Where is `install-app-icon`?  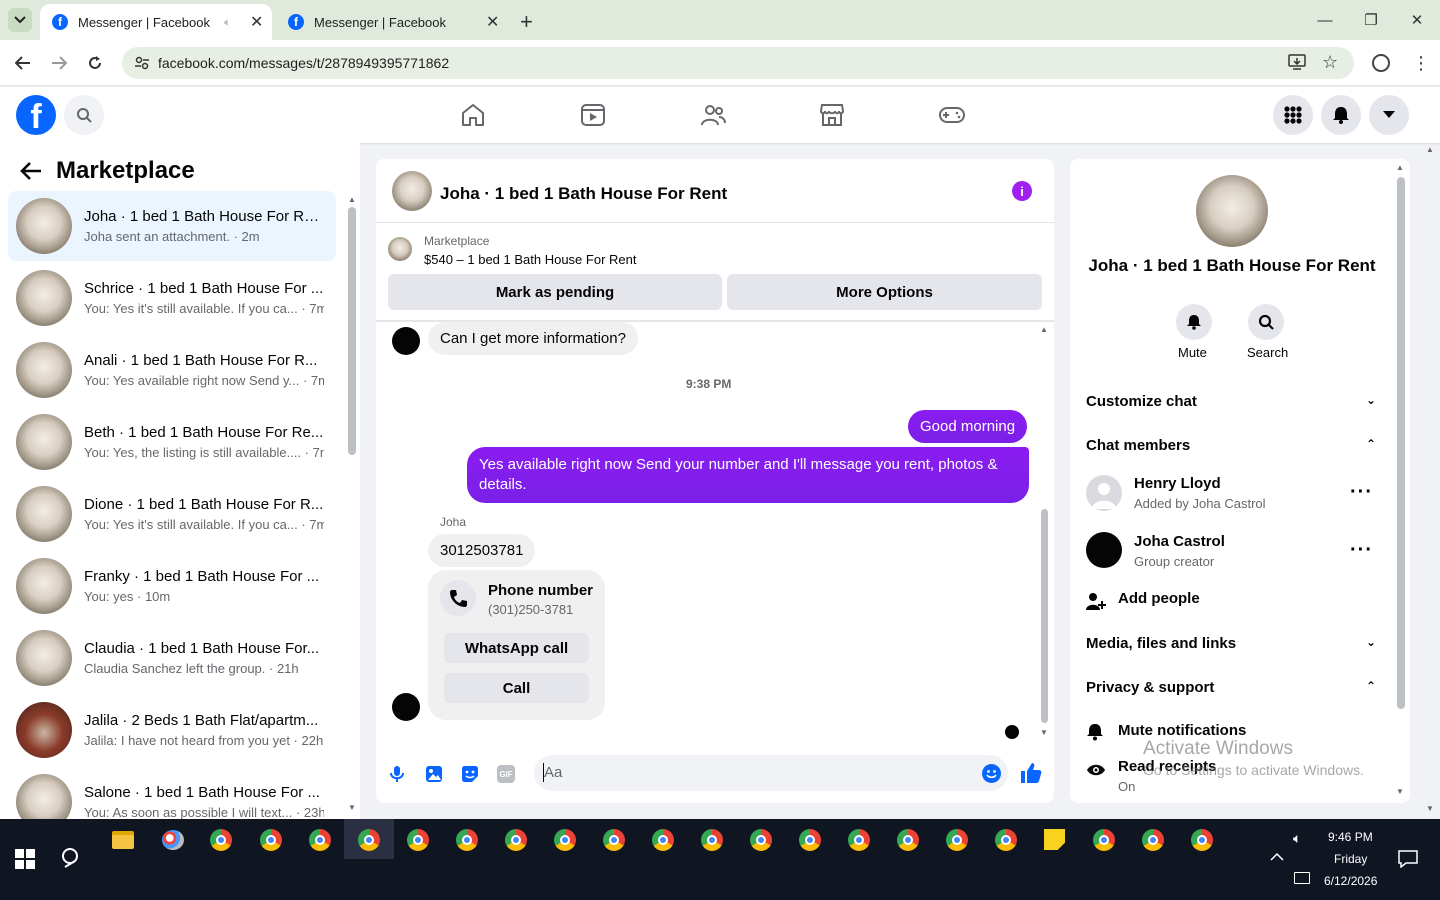
install-app-icon is located at coordinates (1297, 62).